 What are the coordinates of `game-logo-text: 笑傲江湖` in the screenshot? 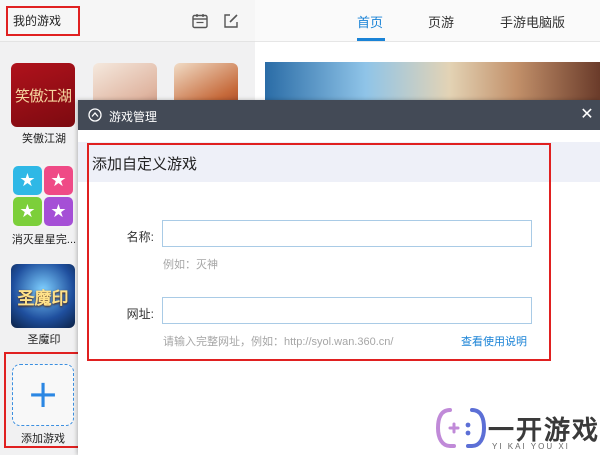 It's located at (43, 95).